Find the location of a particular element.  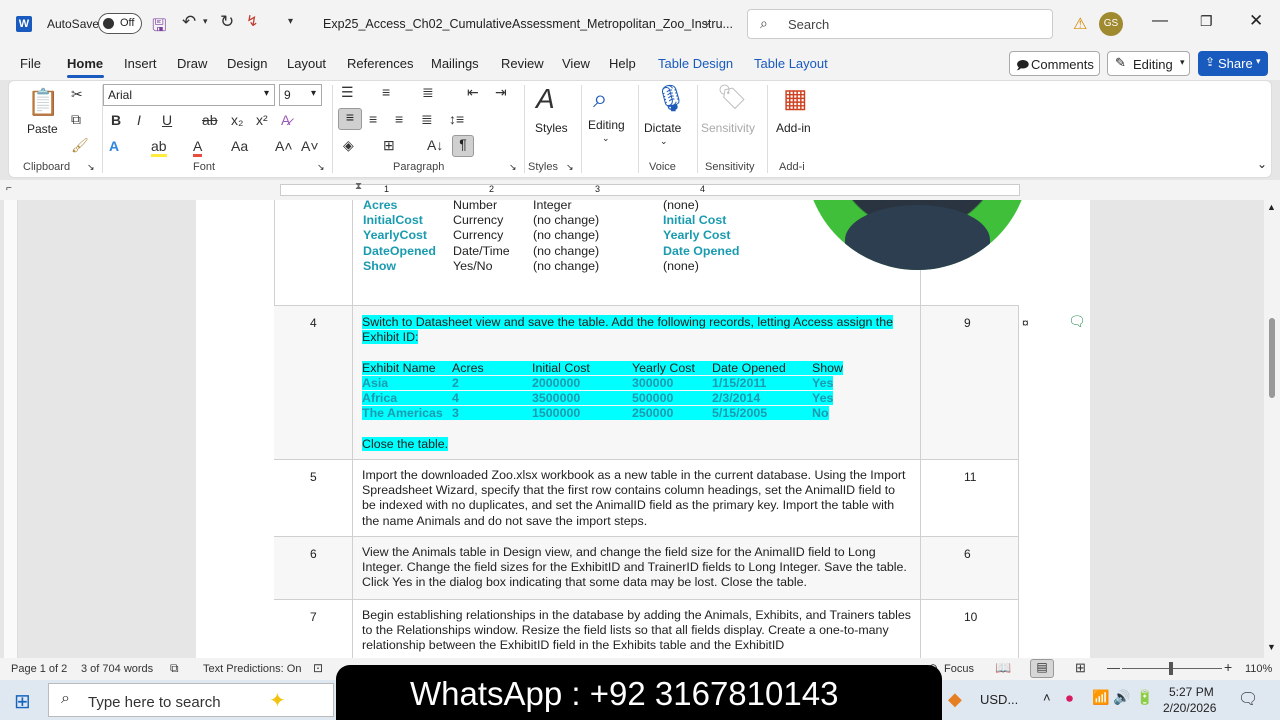

tab-view: View is located at coordinates (576, 63).